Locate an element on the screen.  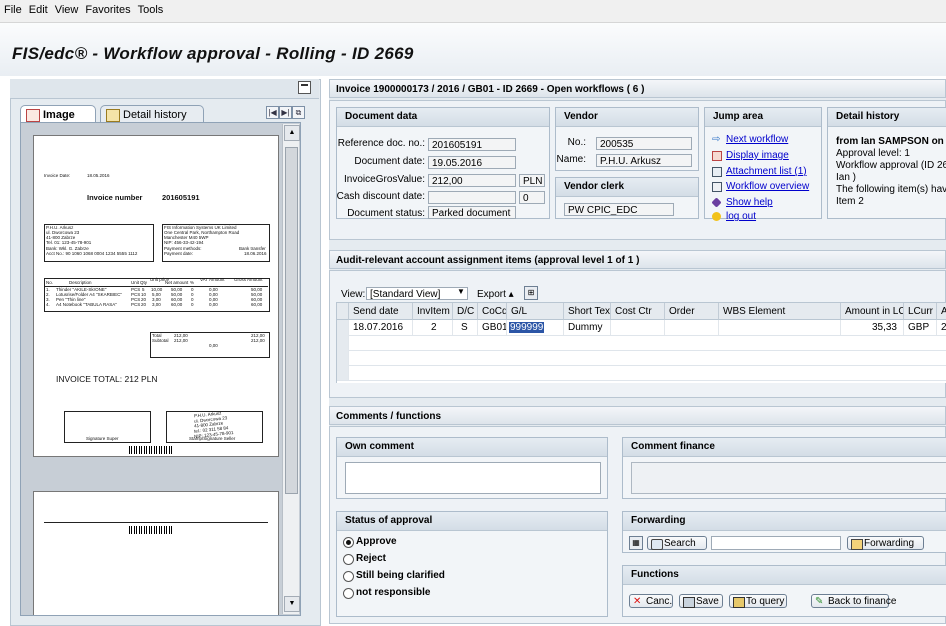
scroll-up-icon: ▲ is located at coordinates (292, 133).